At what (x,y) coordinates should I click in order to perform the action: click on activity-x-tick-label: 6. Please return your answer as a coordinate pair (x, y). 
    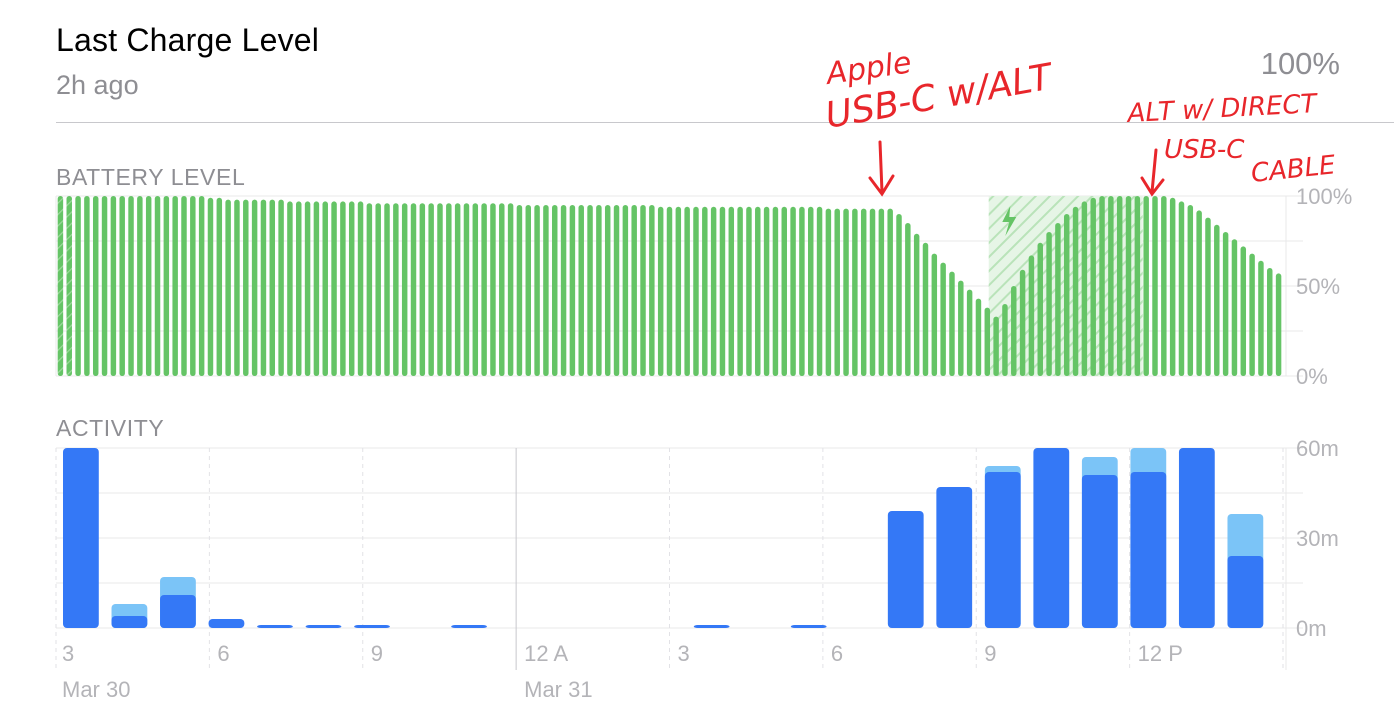
    Looking at the image, I should click on (837, 653).